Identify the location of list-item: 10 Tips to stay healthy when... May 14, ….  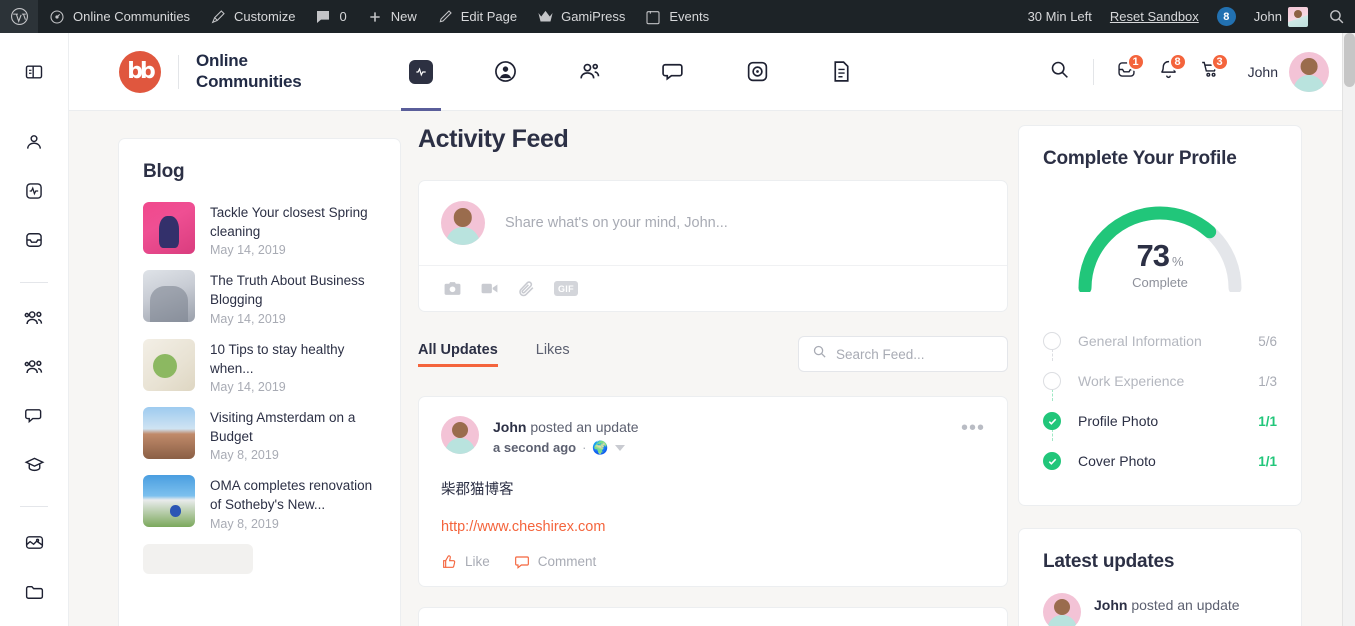
(259, 366).